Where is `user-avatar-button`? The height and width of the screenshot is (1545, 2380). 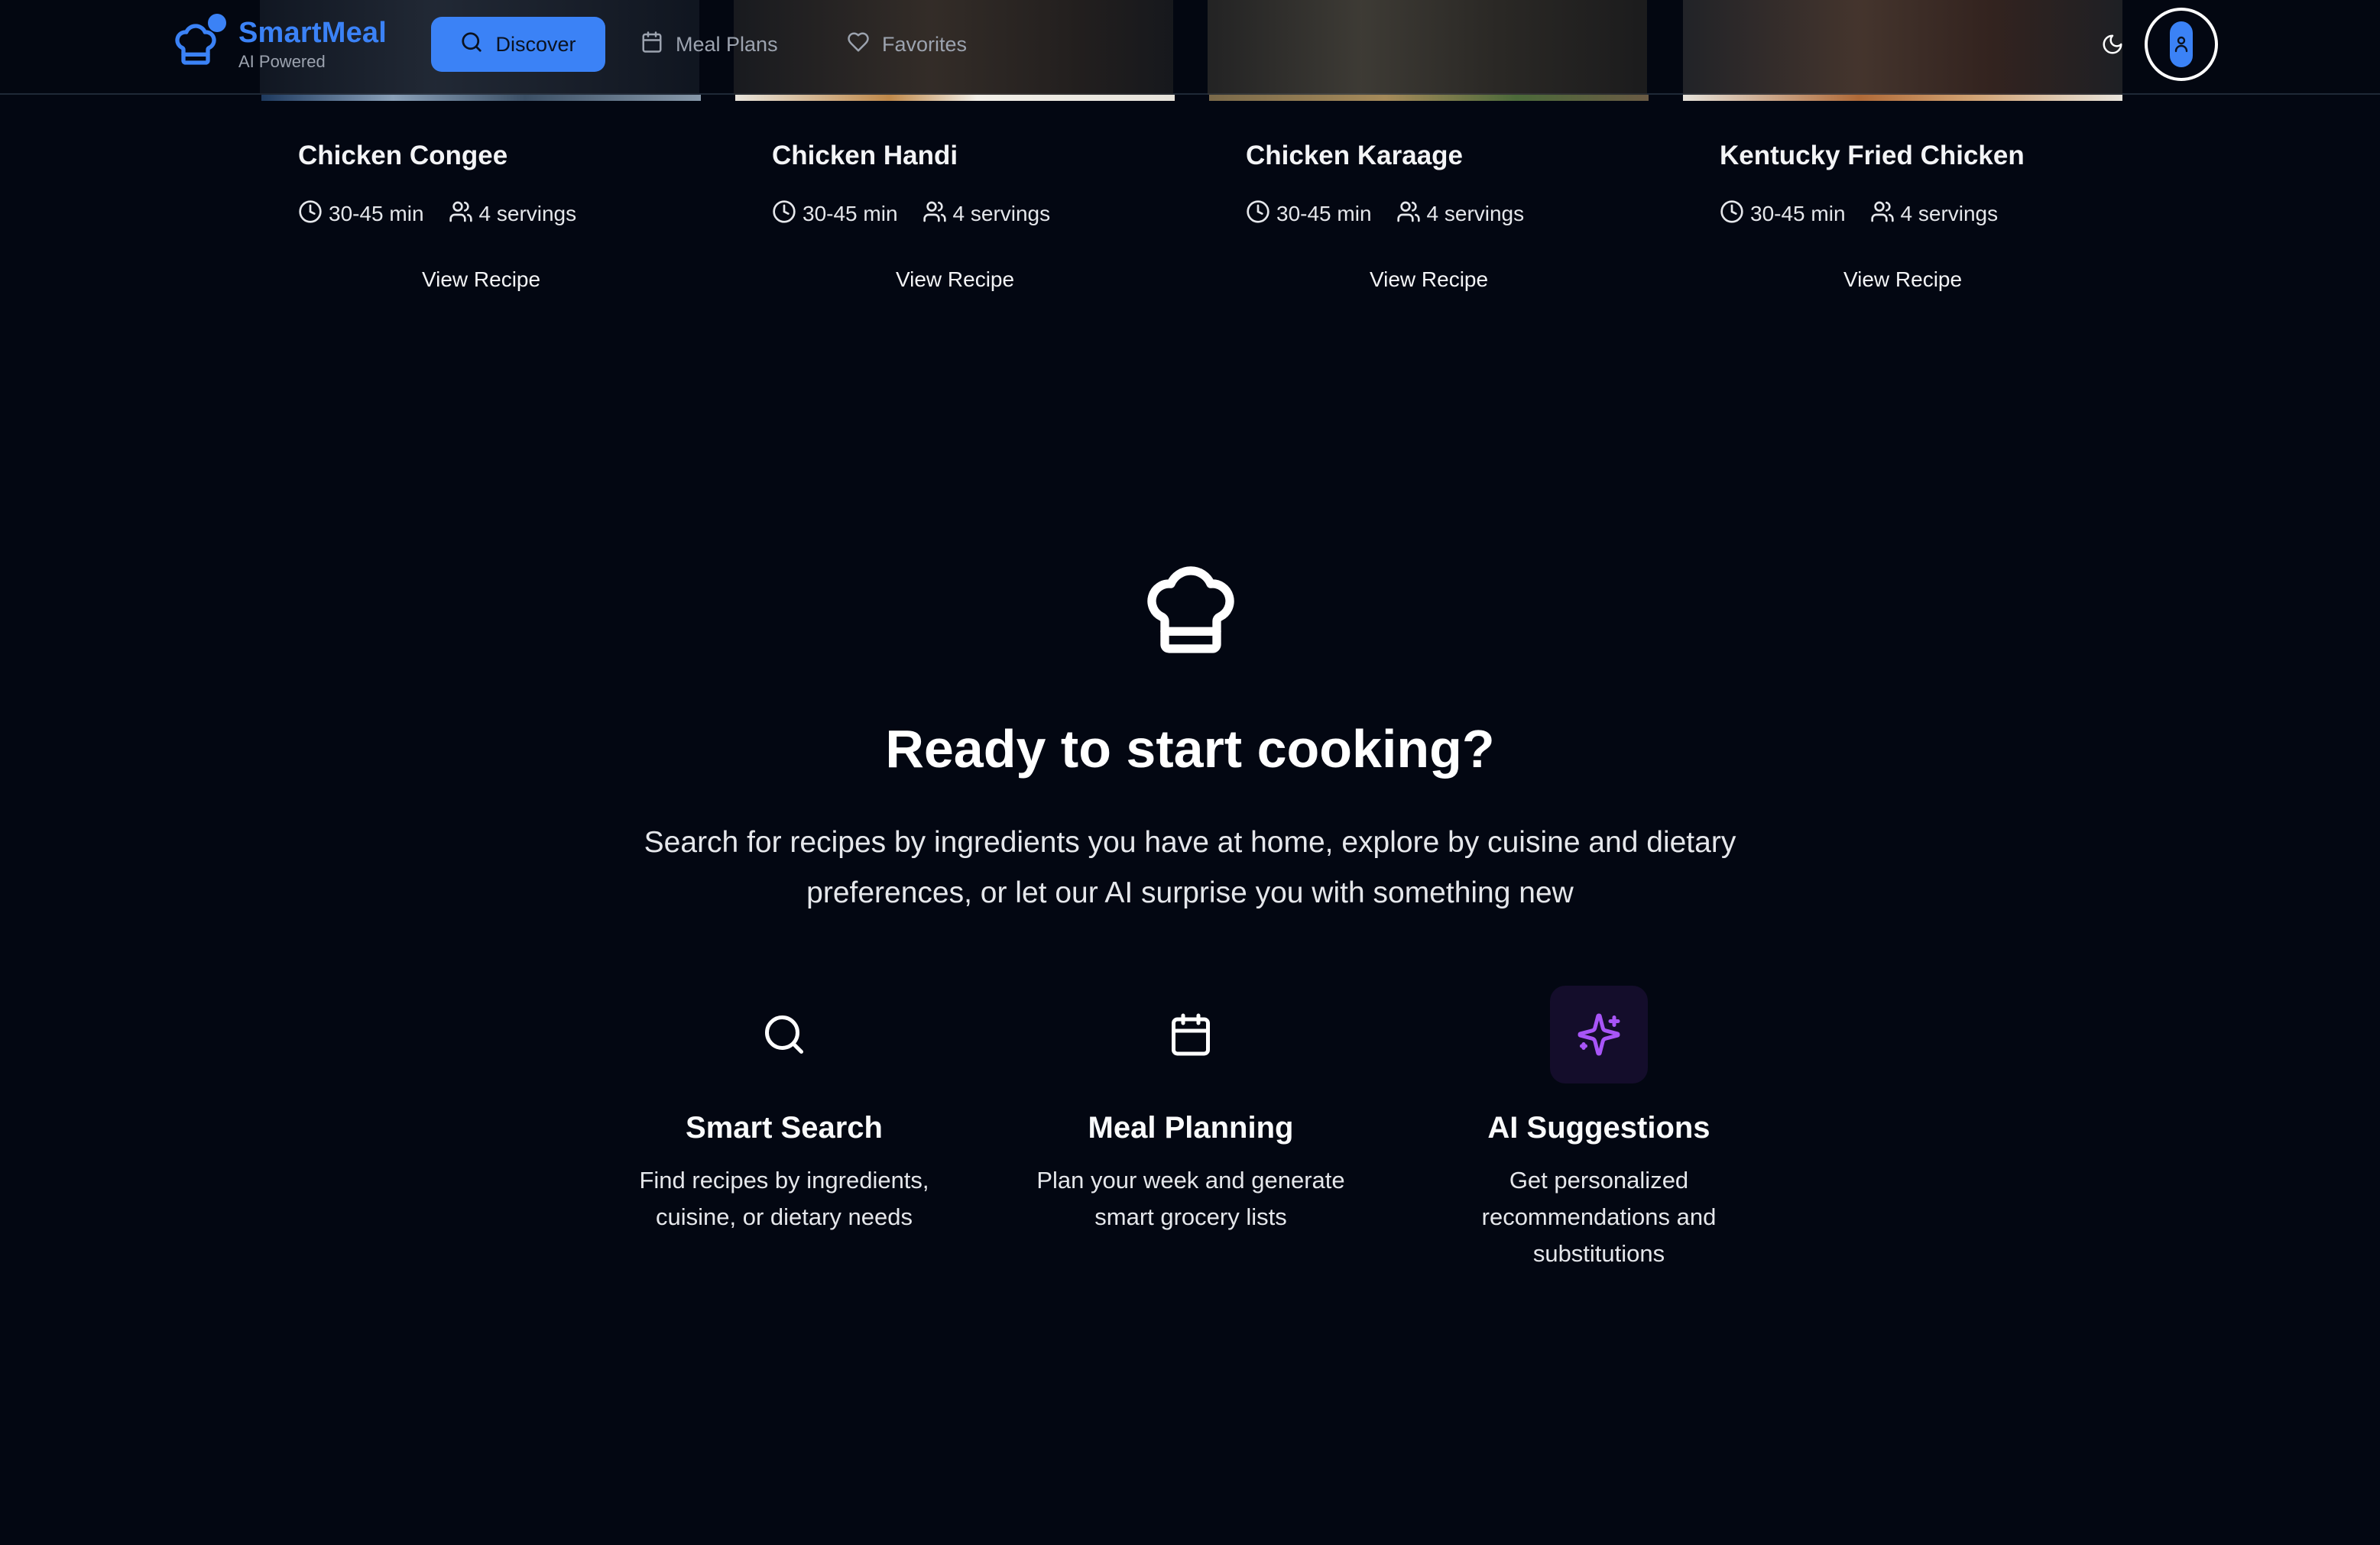 user-avatar-button is located at coordinates (2181, 44).